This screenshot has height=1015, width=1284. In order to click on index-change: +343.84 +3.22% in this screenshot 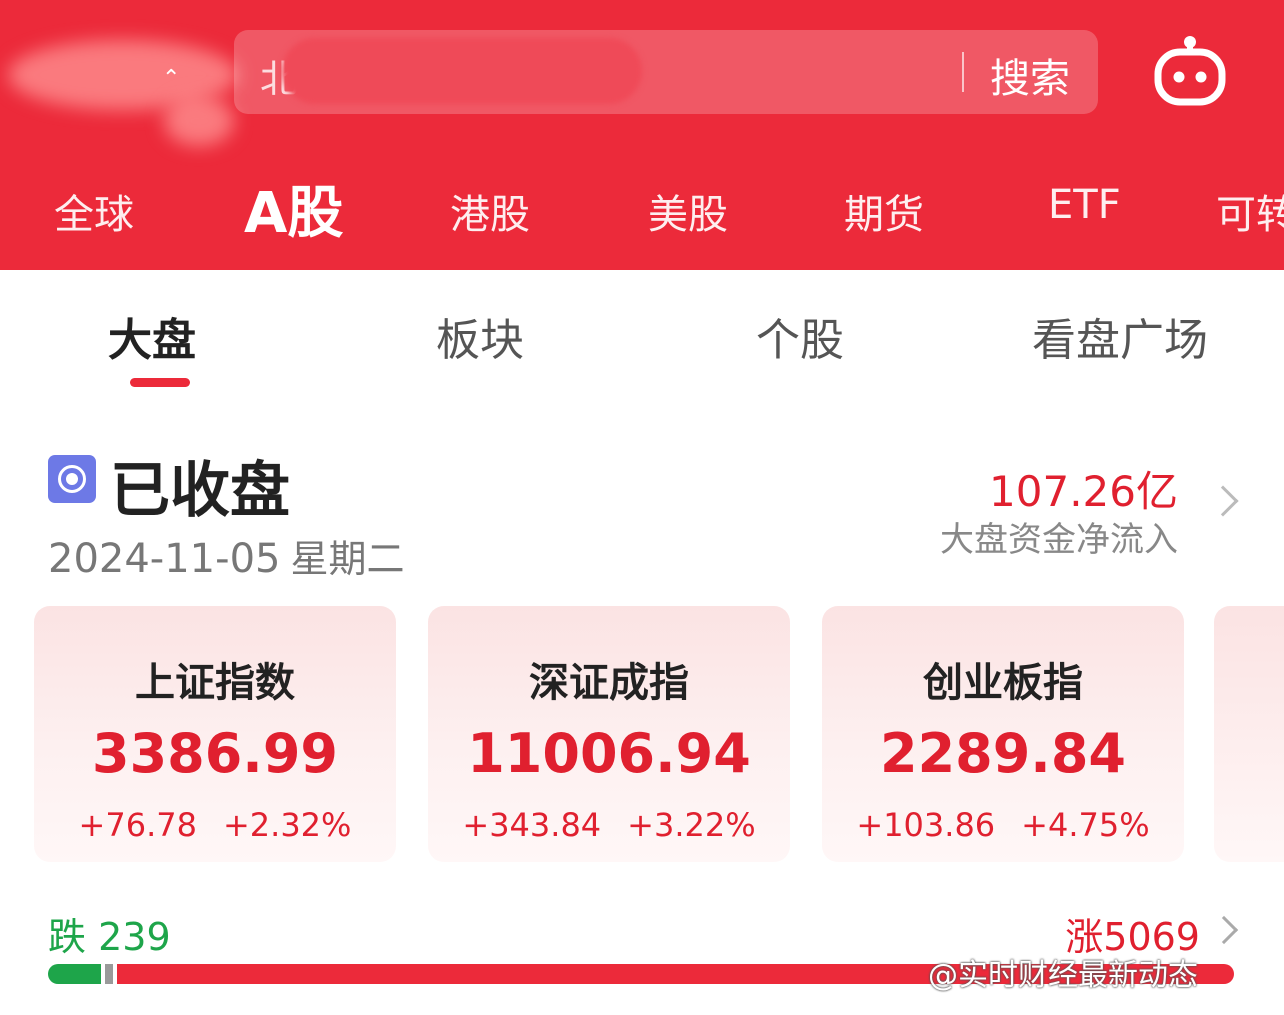, I will do `click(609, 825)`.